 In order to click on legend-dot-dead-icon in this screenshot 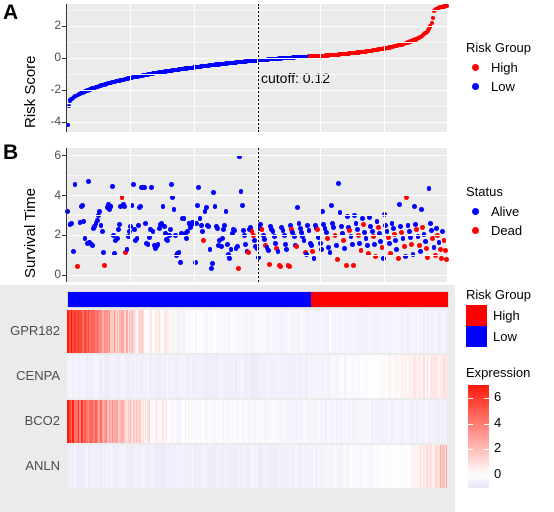, I will do `click(475, 230)`.